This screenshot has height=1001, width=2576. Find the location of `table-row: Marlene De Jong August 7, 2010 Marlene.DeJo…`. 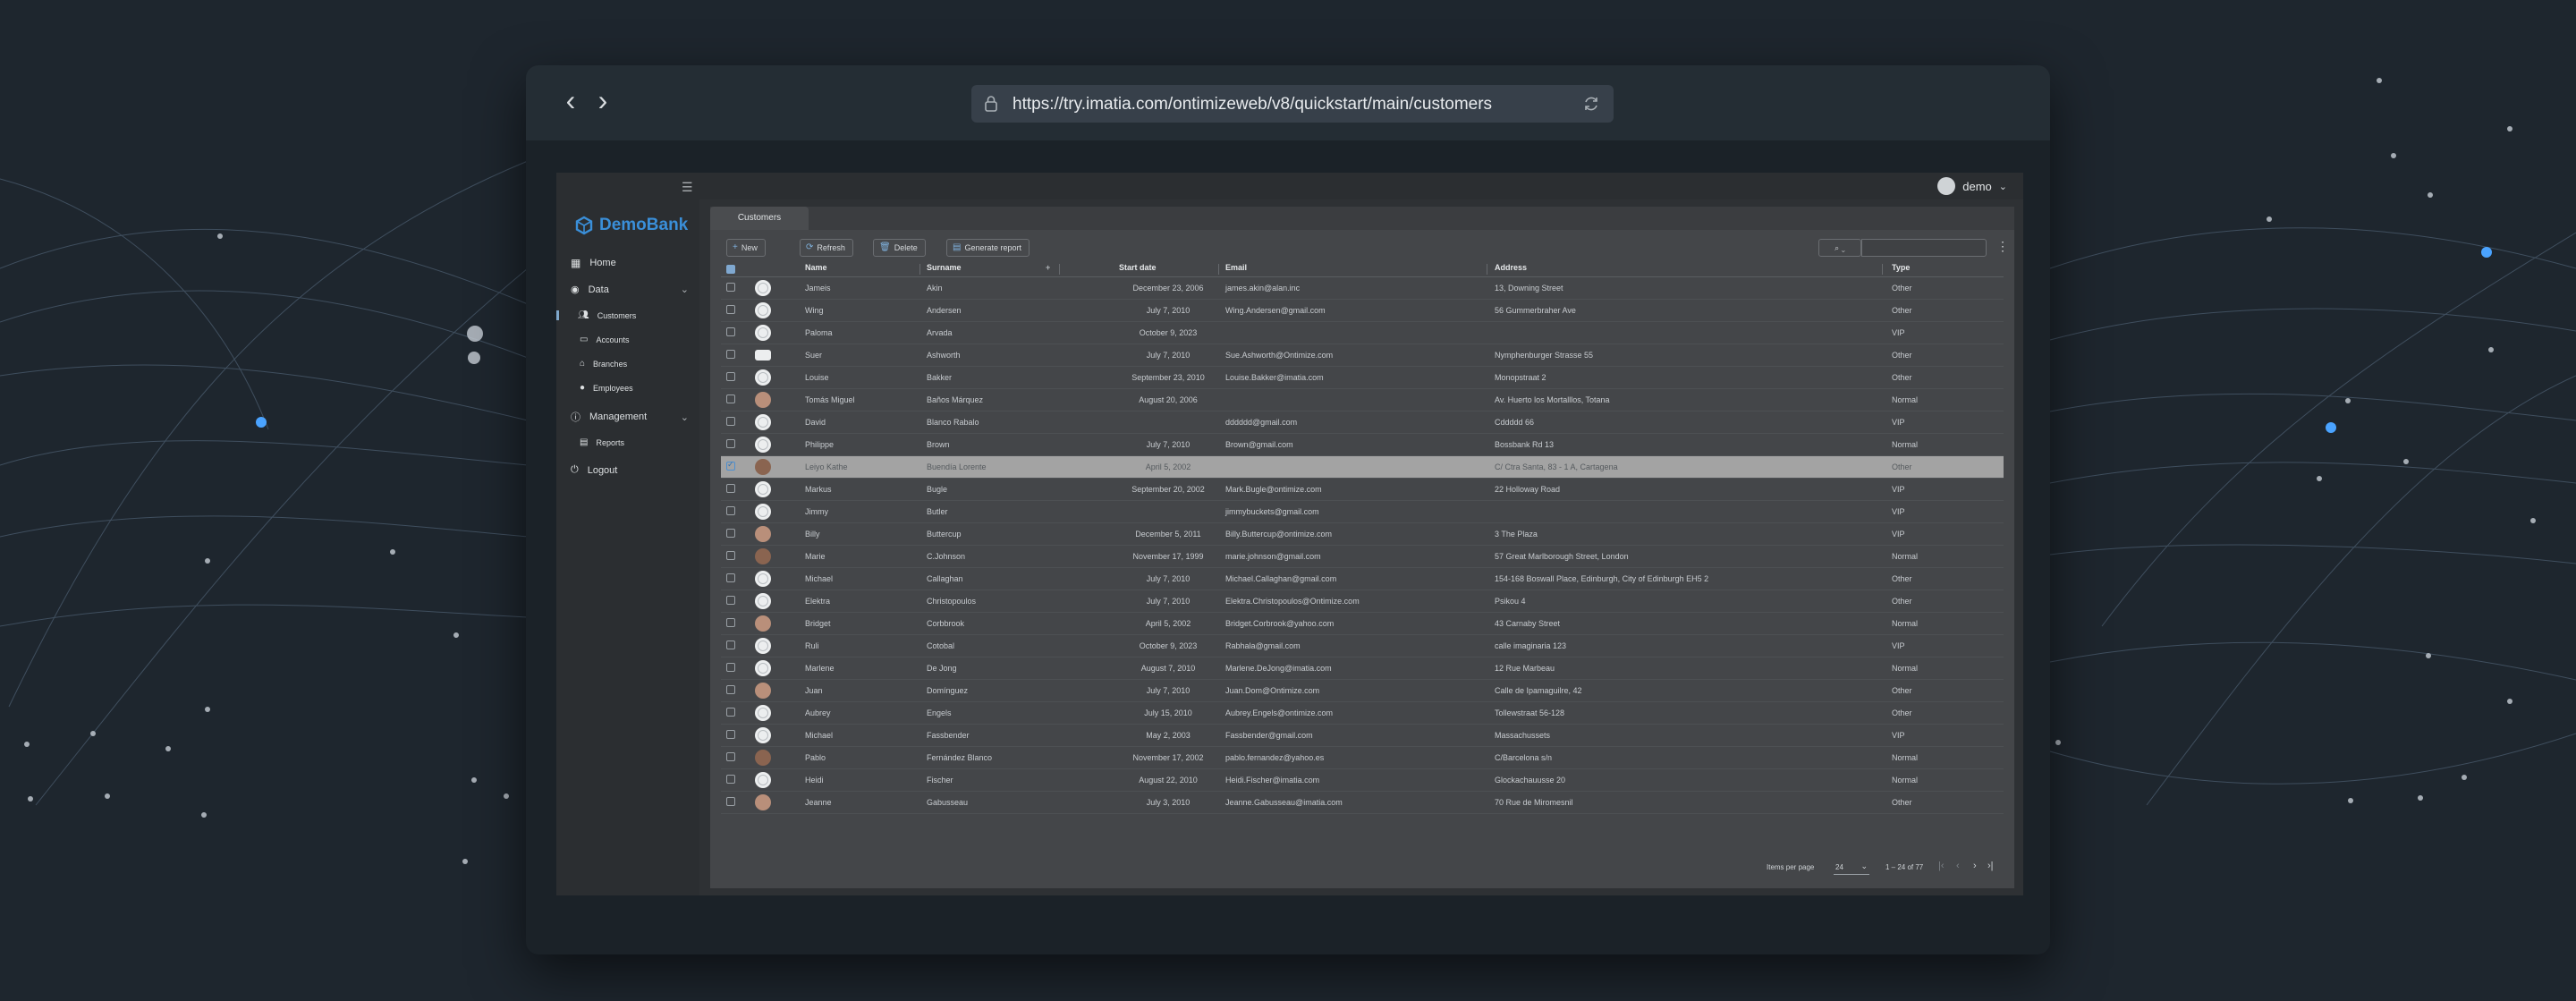

table-row: Marlene De Jong August 7, 2010 Marlene.DeJo… is located at coordinates (1362, 668).